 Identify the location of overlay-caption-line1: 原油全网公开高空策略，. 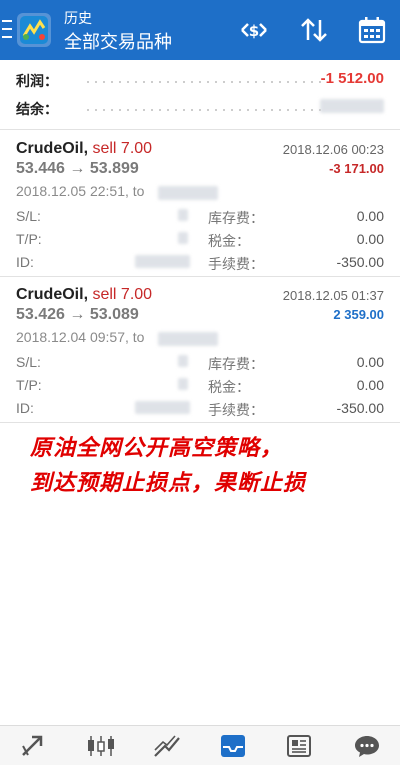
(157, 448).